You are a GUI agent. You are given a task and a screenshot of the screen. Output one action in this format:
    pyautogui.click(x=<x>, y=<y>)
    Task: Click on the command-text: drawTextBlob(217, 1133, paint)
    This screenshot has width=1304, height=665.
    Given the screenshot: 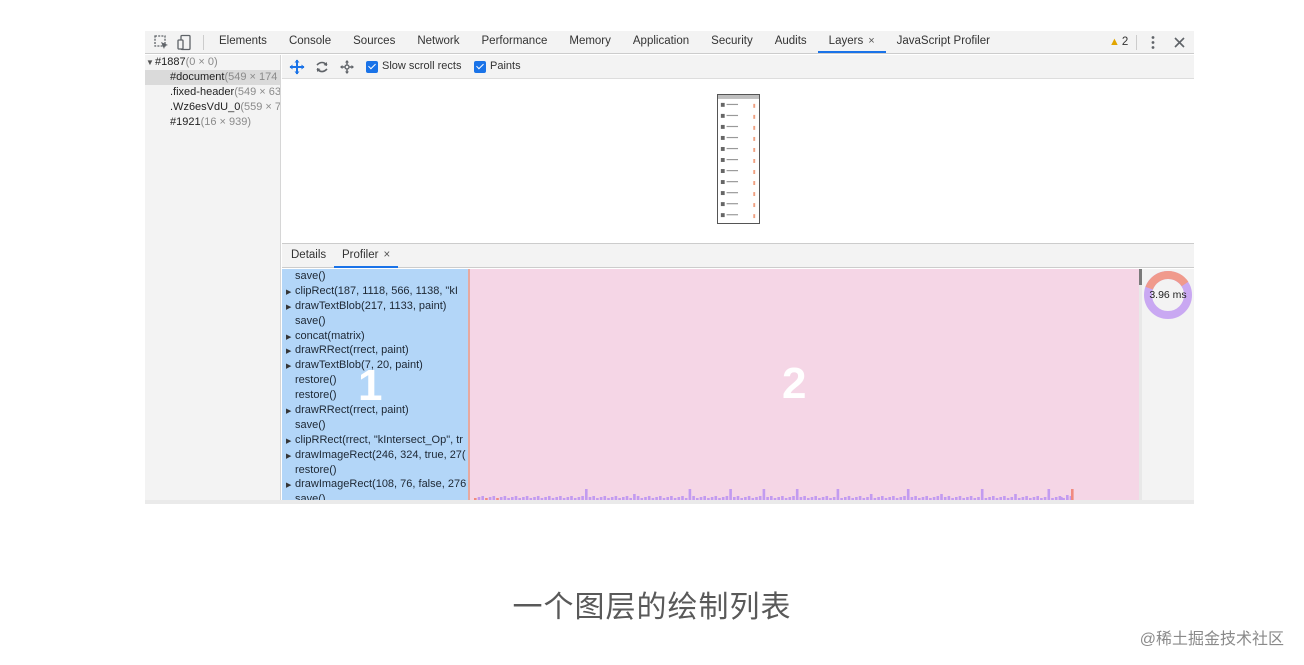 What is the action you would take?
    pyautogui.click(x=371, y=305)
    